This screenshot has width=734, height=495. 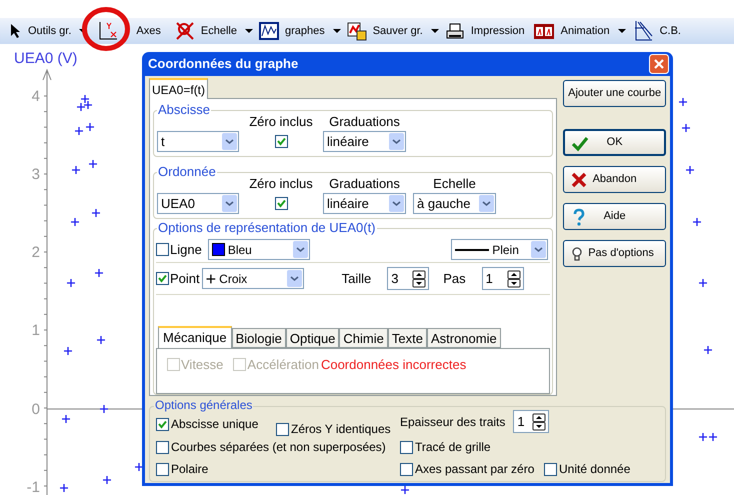 I want to click on group-title: Options générales, so click(x=204, y=405).